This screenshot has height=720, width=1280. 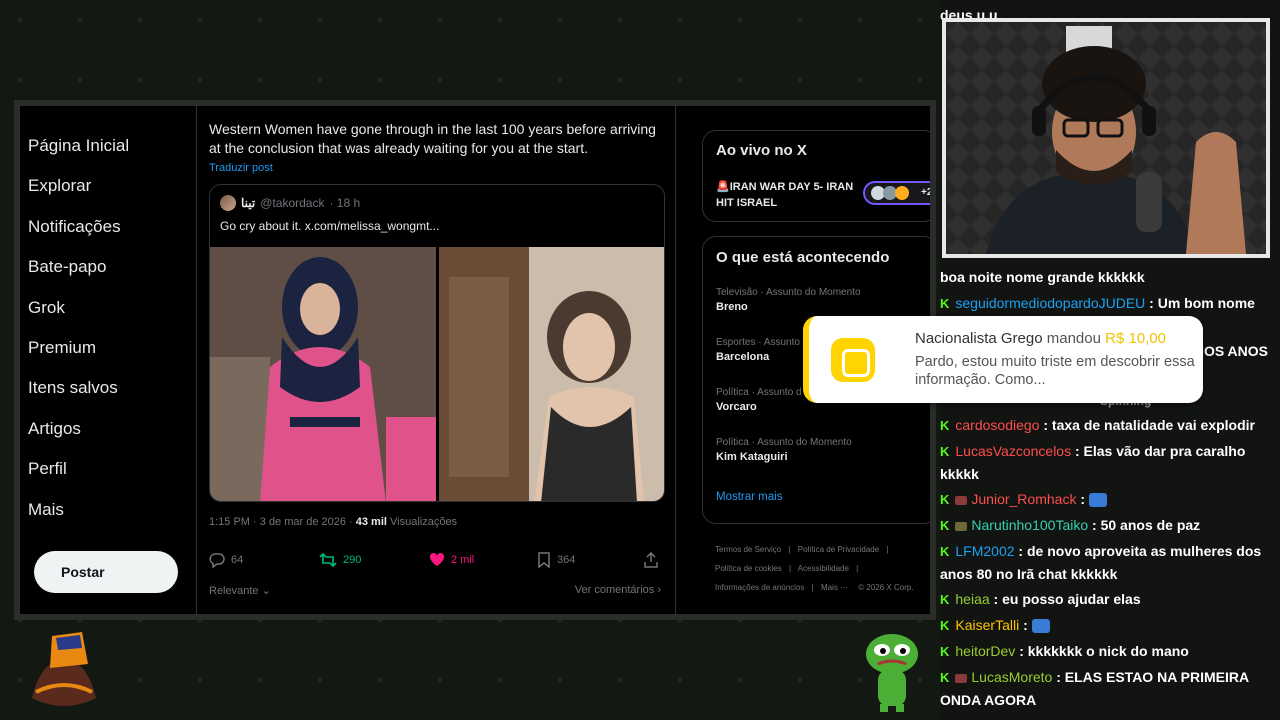 I want to click on nav-home: Página Inicial, so click(x=108, y=146).